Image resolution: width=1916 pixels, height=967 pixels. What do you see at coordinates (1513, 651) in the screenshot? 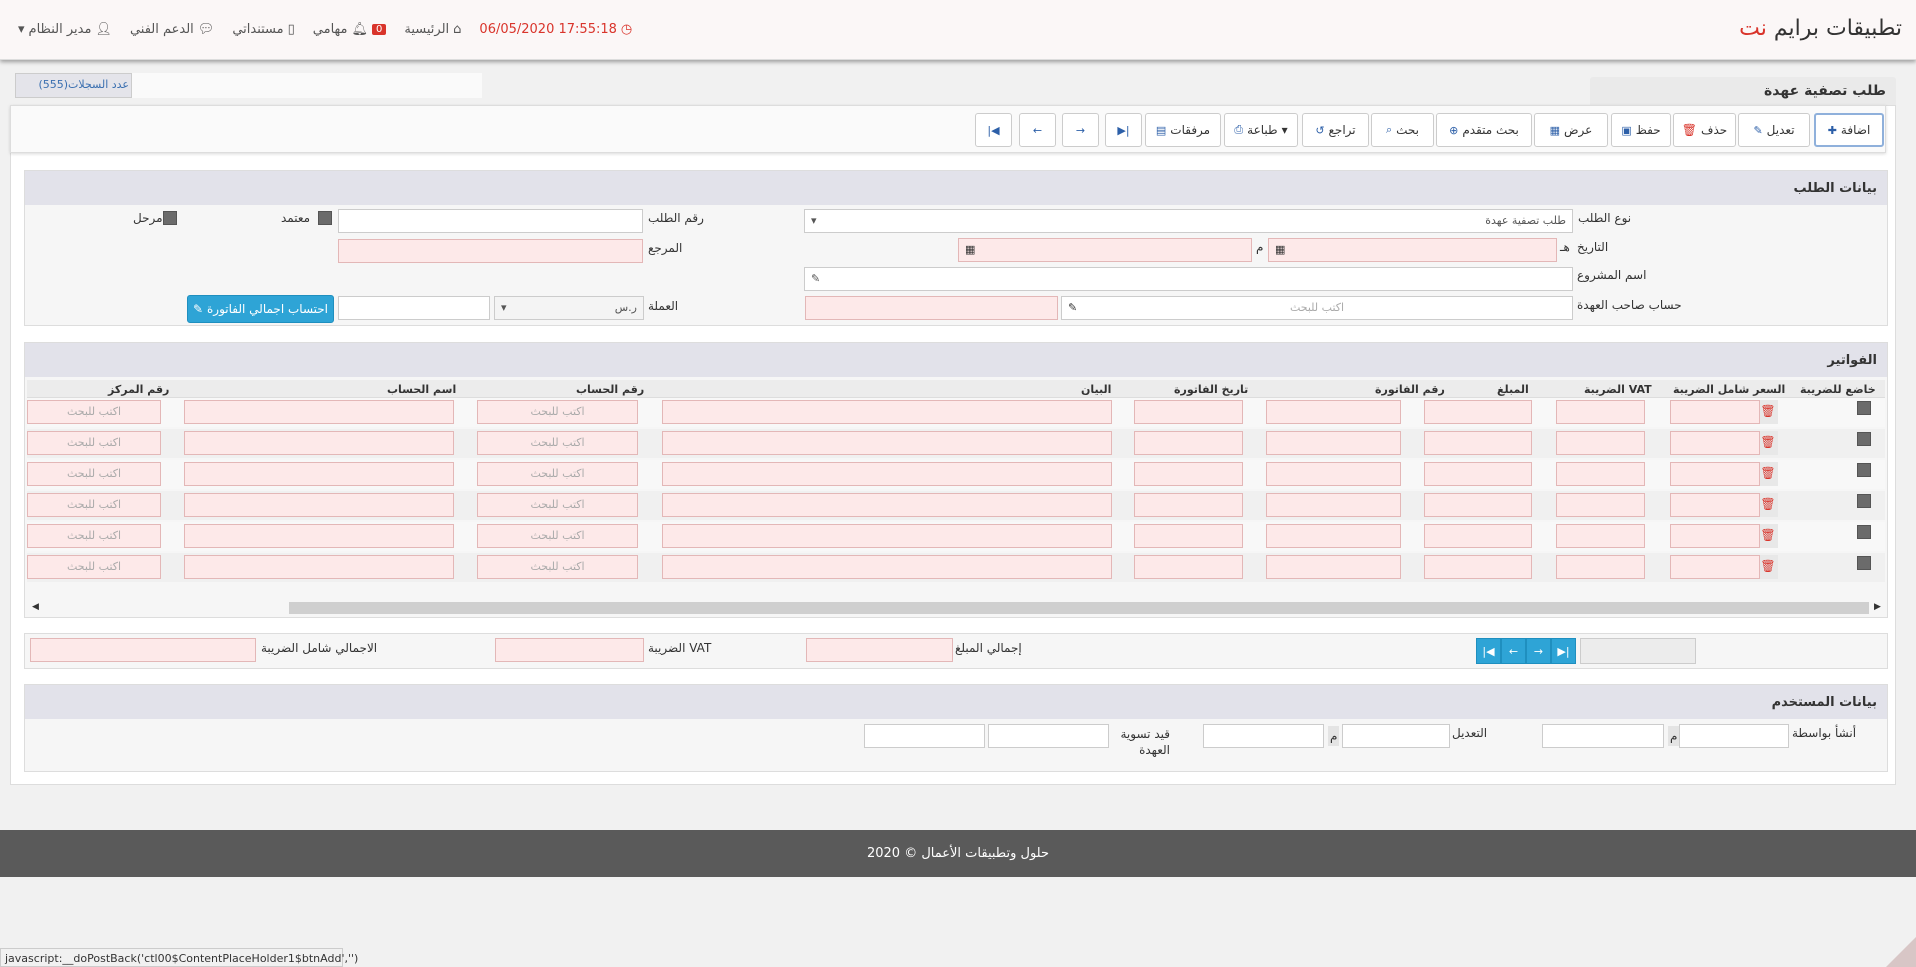
I see `pager-prev-button: ←` at bounding box center [1513, 651].